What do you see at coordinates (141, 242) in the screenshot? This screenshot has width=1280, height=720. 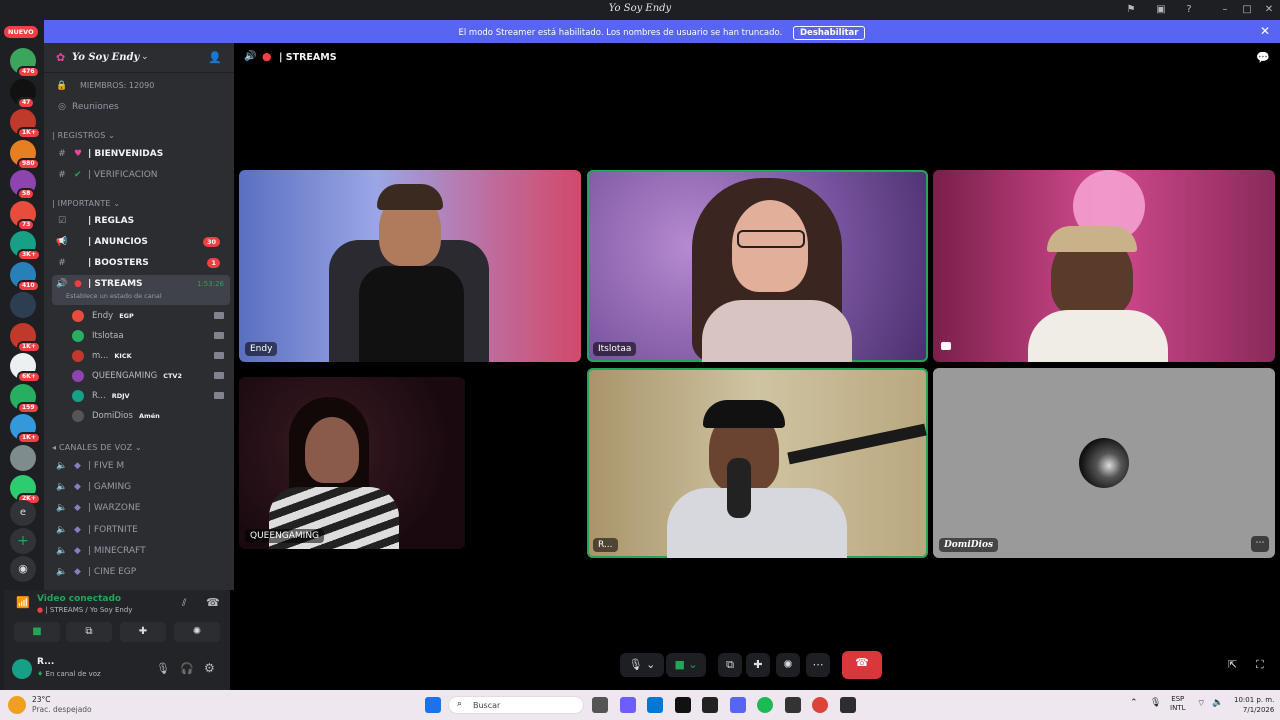 I see `channel-anuncios: 📢 | ANUNCIOS 30` at bounding box center [141, 242].